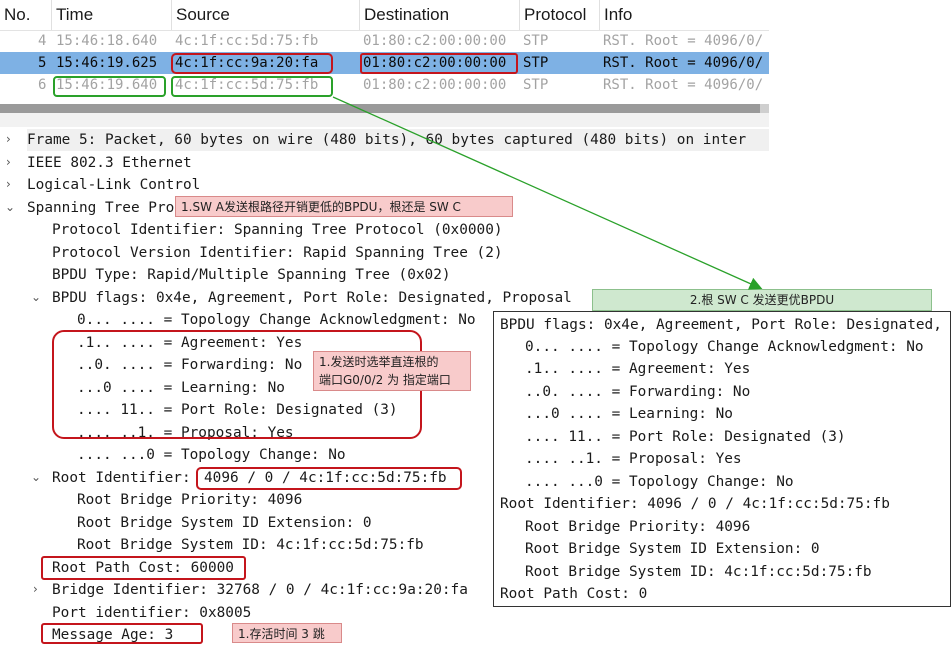 Image resolution: width=951 pixels, height=646 pixels. Describe the element at coordinates (266, 15) in the screenshot. I see `column-header-source: Source` at that location.